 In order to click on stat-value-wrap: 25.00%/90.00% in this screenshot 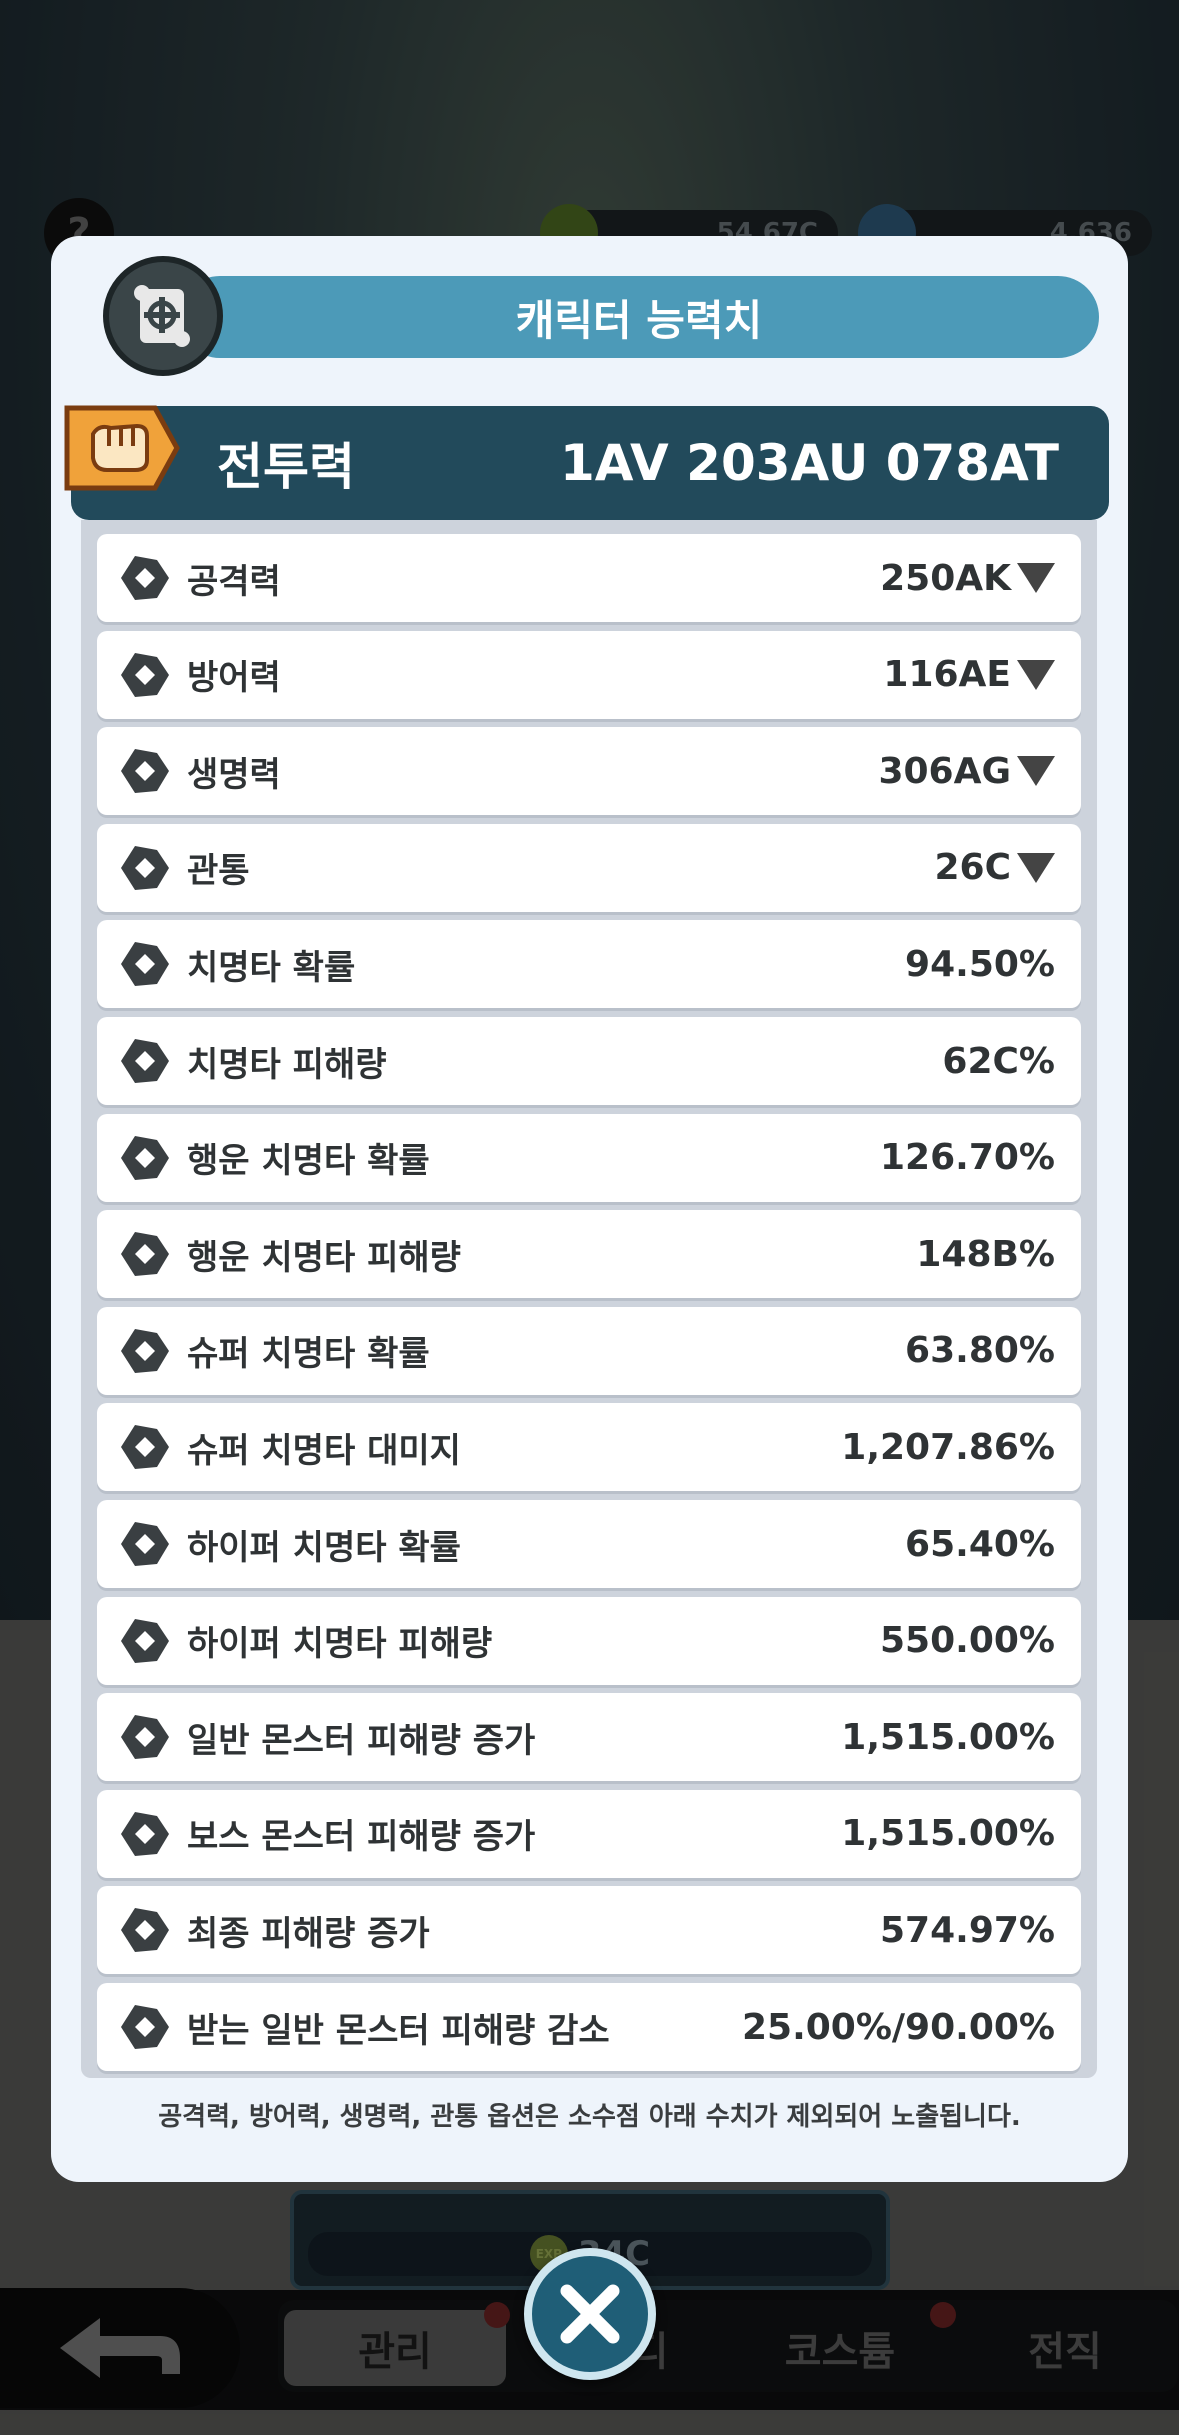, I will do `click(898, 2027)`.